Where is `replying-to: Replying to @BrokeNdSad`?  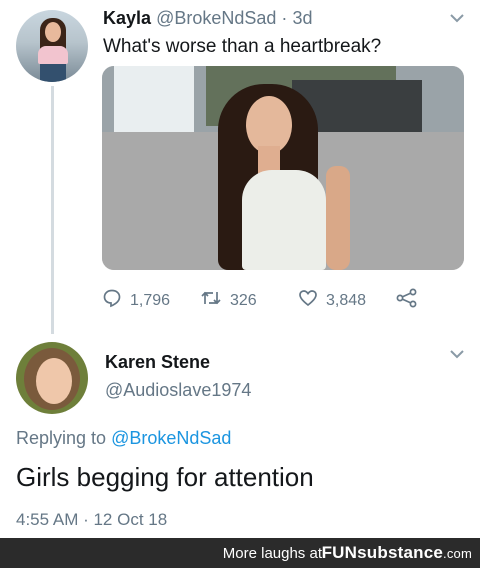
replying-to: Replying to @BrokeNdSad is located at coordinates (123, 438).